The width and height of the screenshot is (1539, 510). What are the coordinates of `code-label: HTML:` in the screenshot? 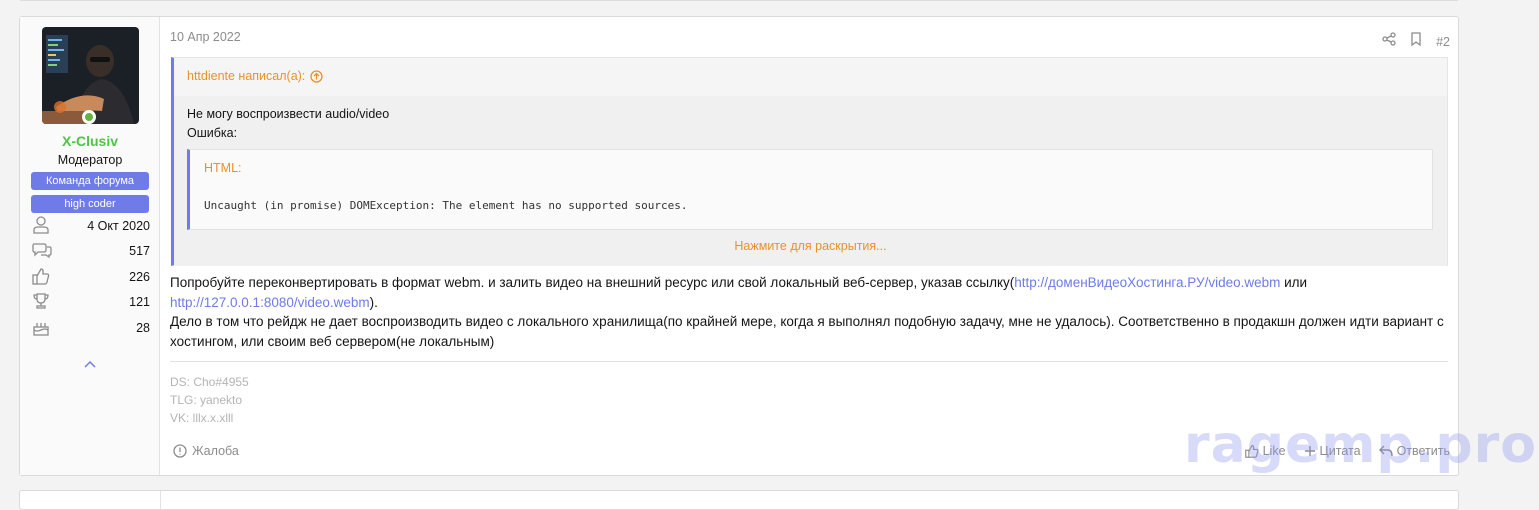 It's located at (223, 168).